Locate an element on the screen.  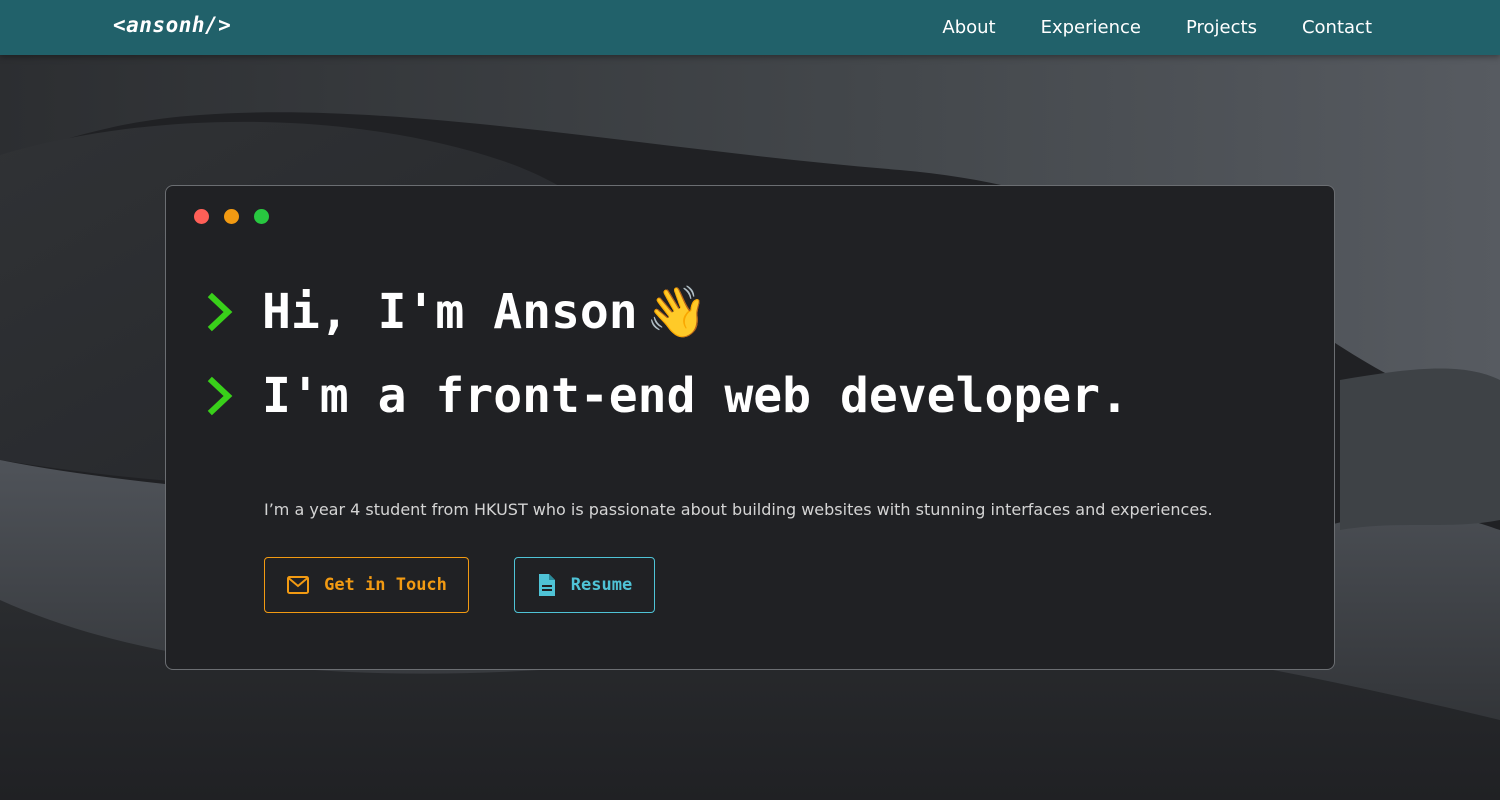
window-controls is located at coordinates (231, 216).